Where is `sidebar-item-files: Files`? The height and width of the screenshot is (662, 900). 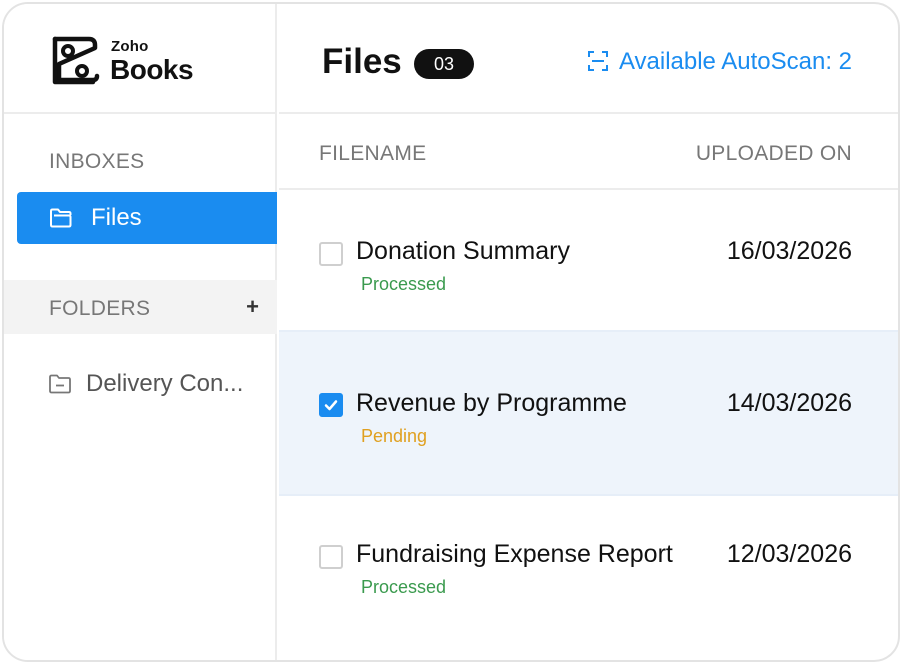
sidebar-item-files: Files is located at coordinates (147, 218).